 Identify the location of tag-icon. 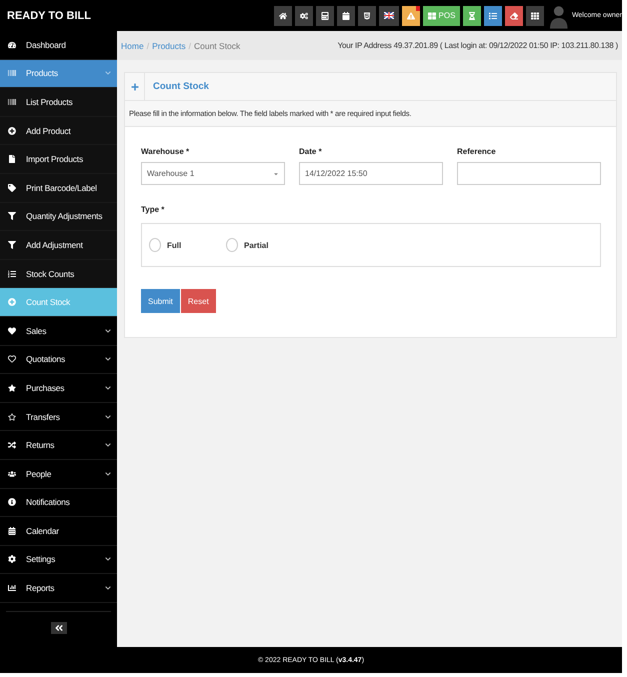
(12, 188).